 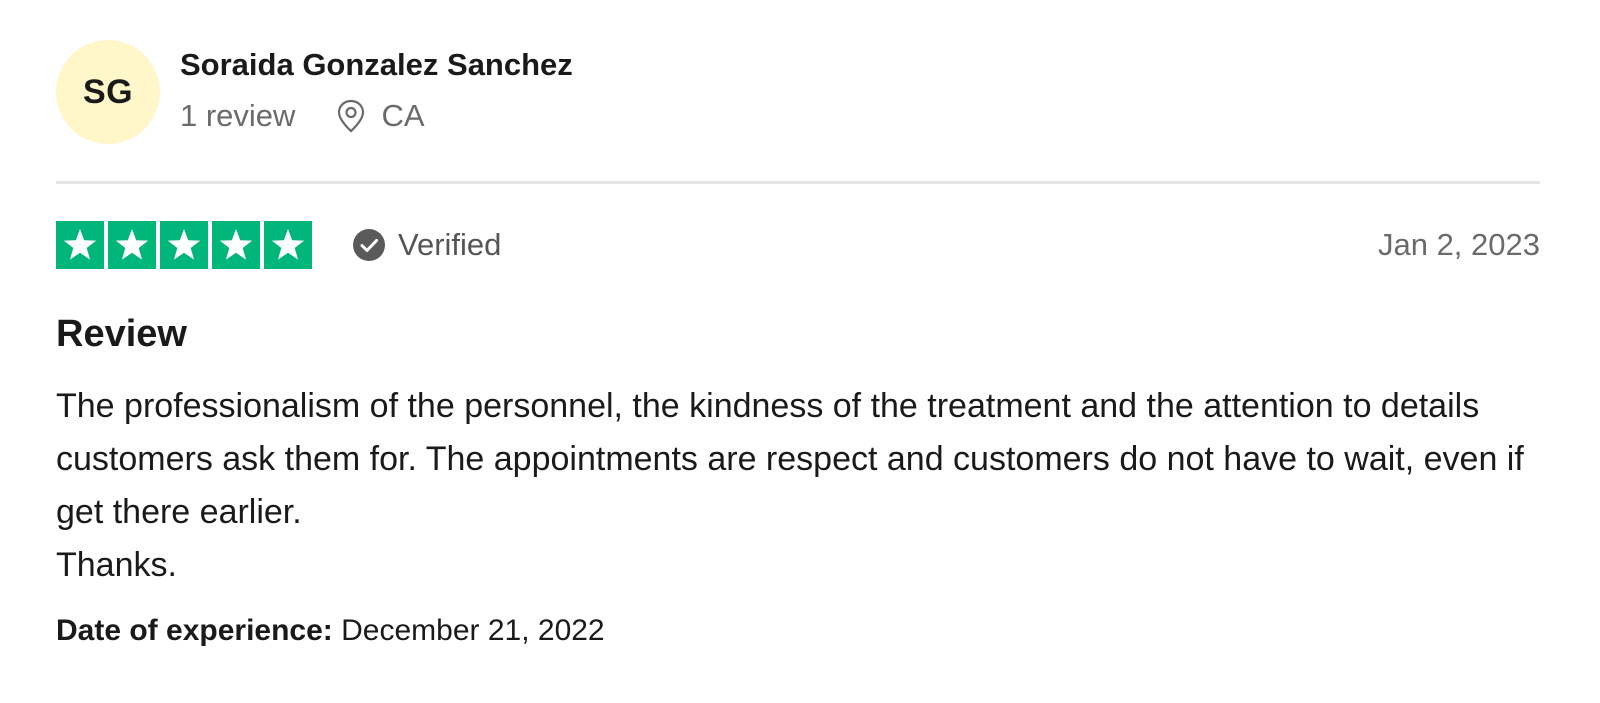 I want to click on verified-badge: Verified, so click(x=426, y=245).